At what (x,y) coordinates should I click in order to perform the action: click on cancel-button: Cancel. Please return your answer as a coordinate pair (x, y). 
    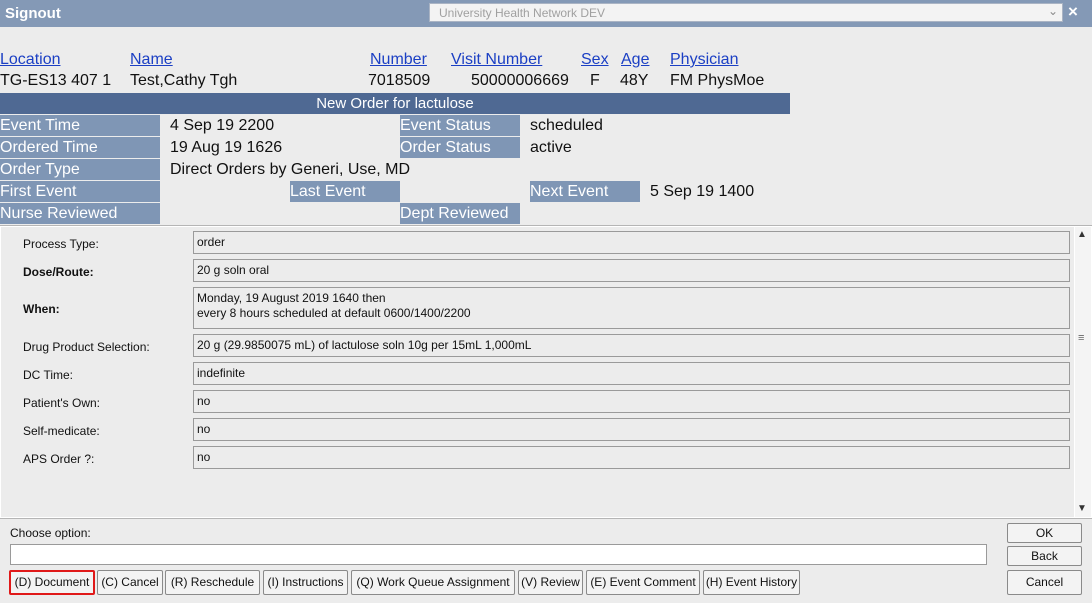
    Looking at the image, I should click on (1044, 582).